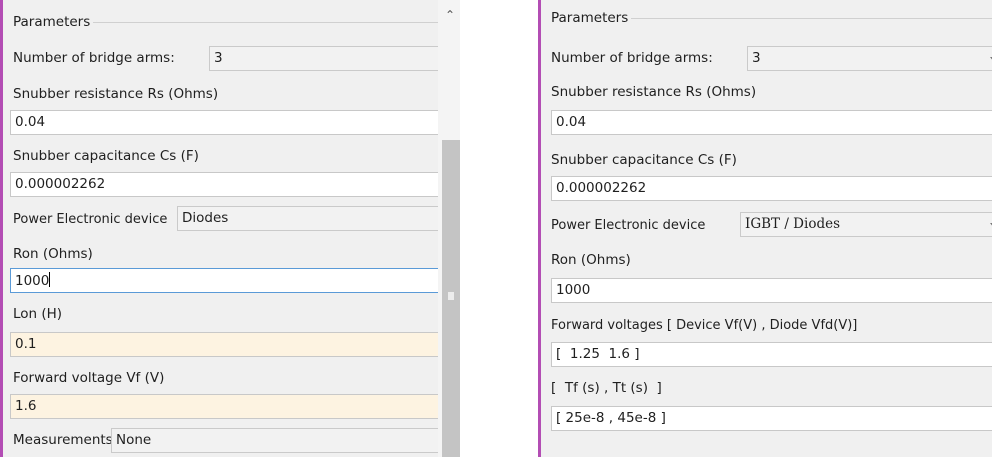 Image resolution: width=992 pixels, height=457 pixels. Describe the element at coordinates (26, 344) in the screenshot. I see `lon-value: 0.1` at that location.